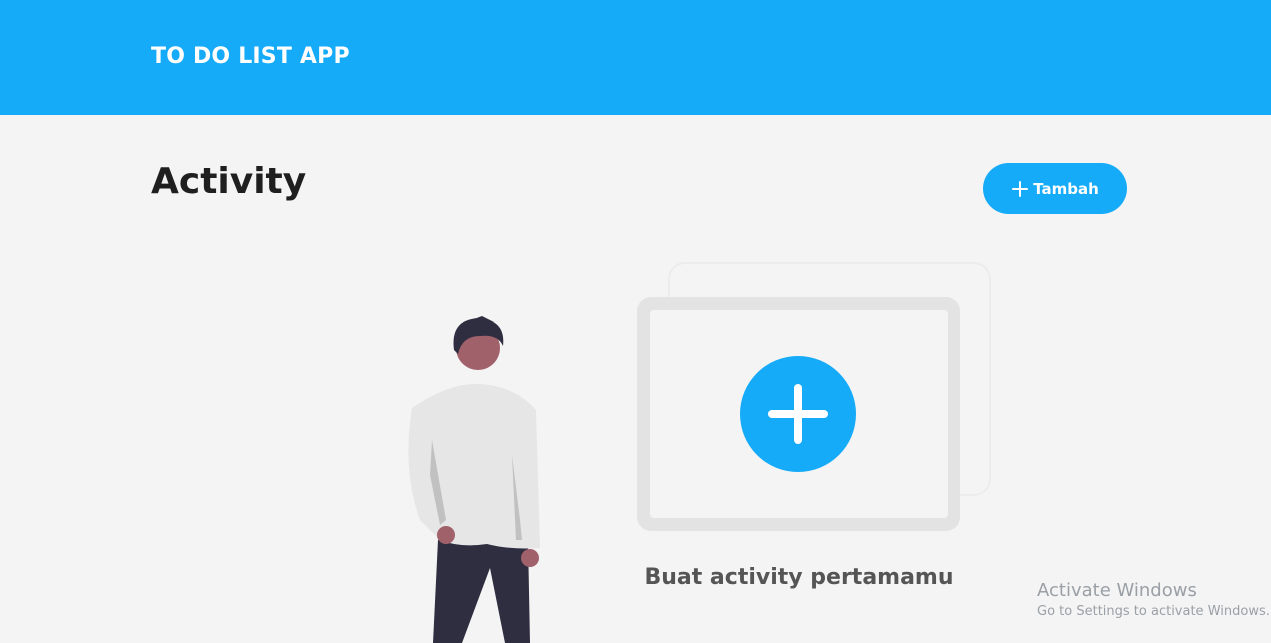 This screenshot has height=643, width=1271. I want to click on watermark-title: Activate Windows, so click(1117, 590).